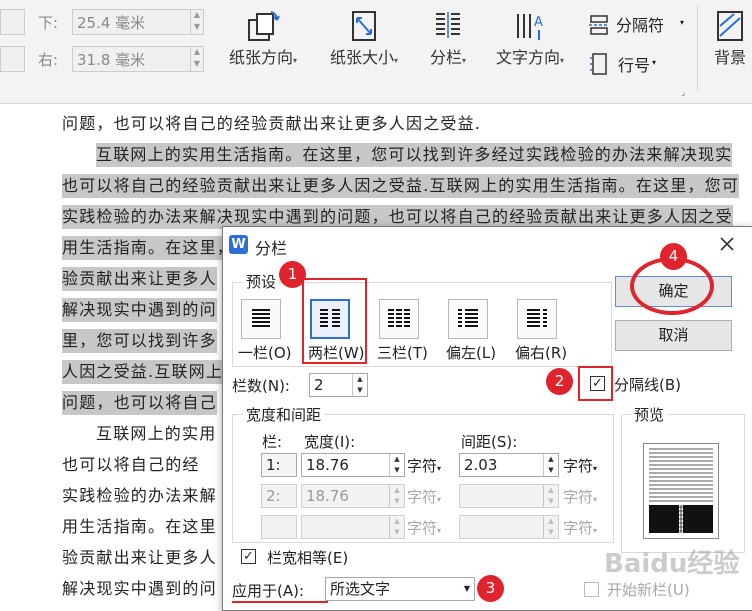 The width and height of the screenshot is (752, 611). Describe the element at coordinates (414, 155) in the screenshot. I see `document-line-selected: 互联网上的实用生活指南。在这里，您可以找到许多经过实践检验的办法来解决现实` at that location.